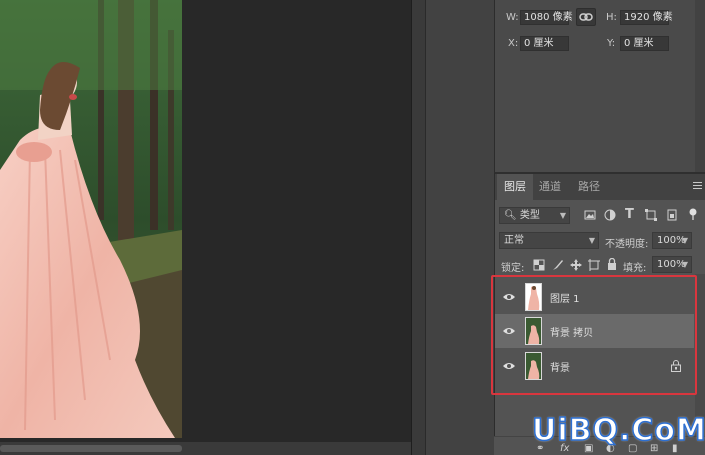  I want to click on fill-field: 100% ▼, so click(672, 264).